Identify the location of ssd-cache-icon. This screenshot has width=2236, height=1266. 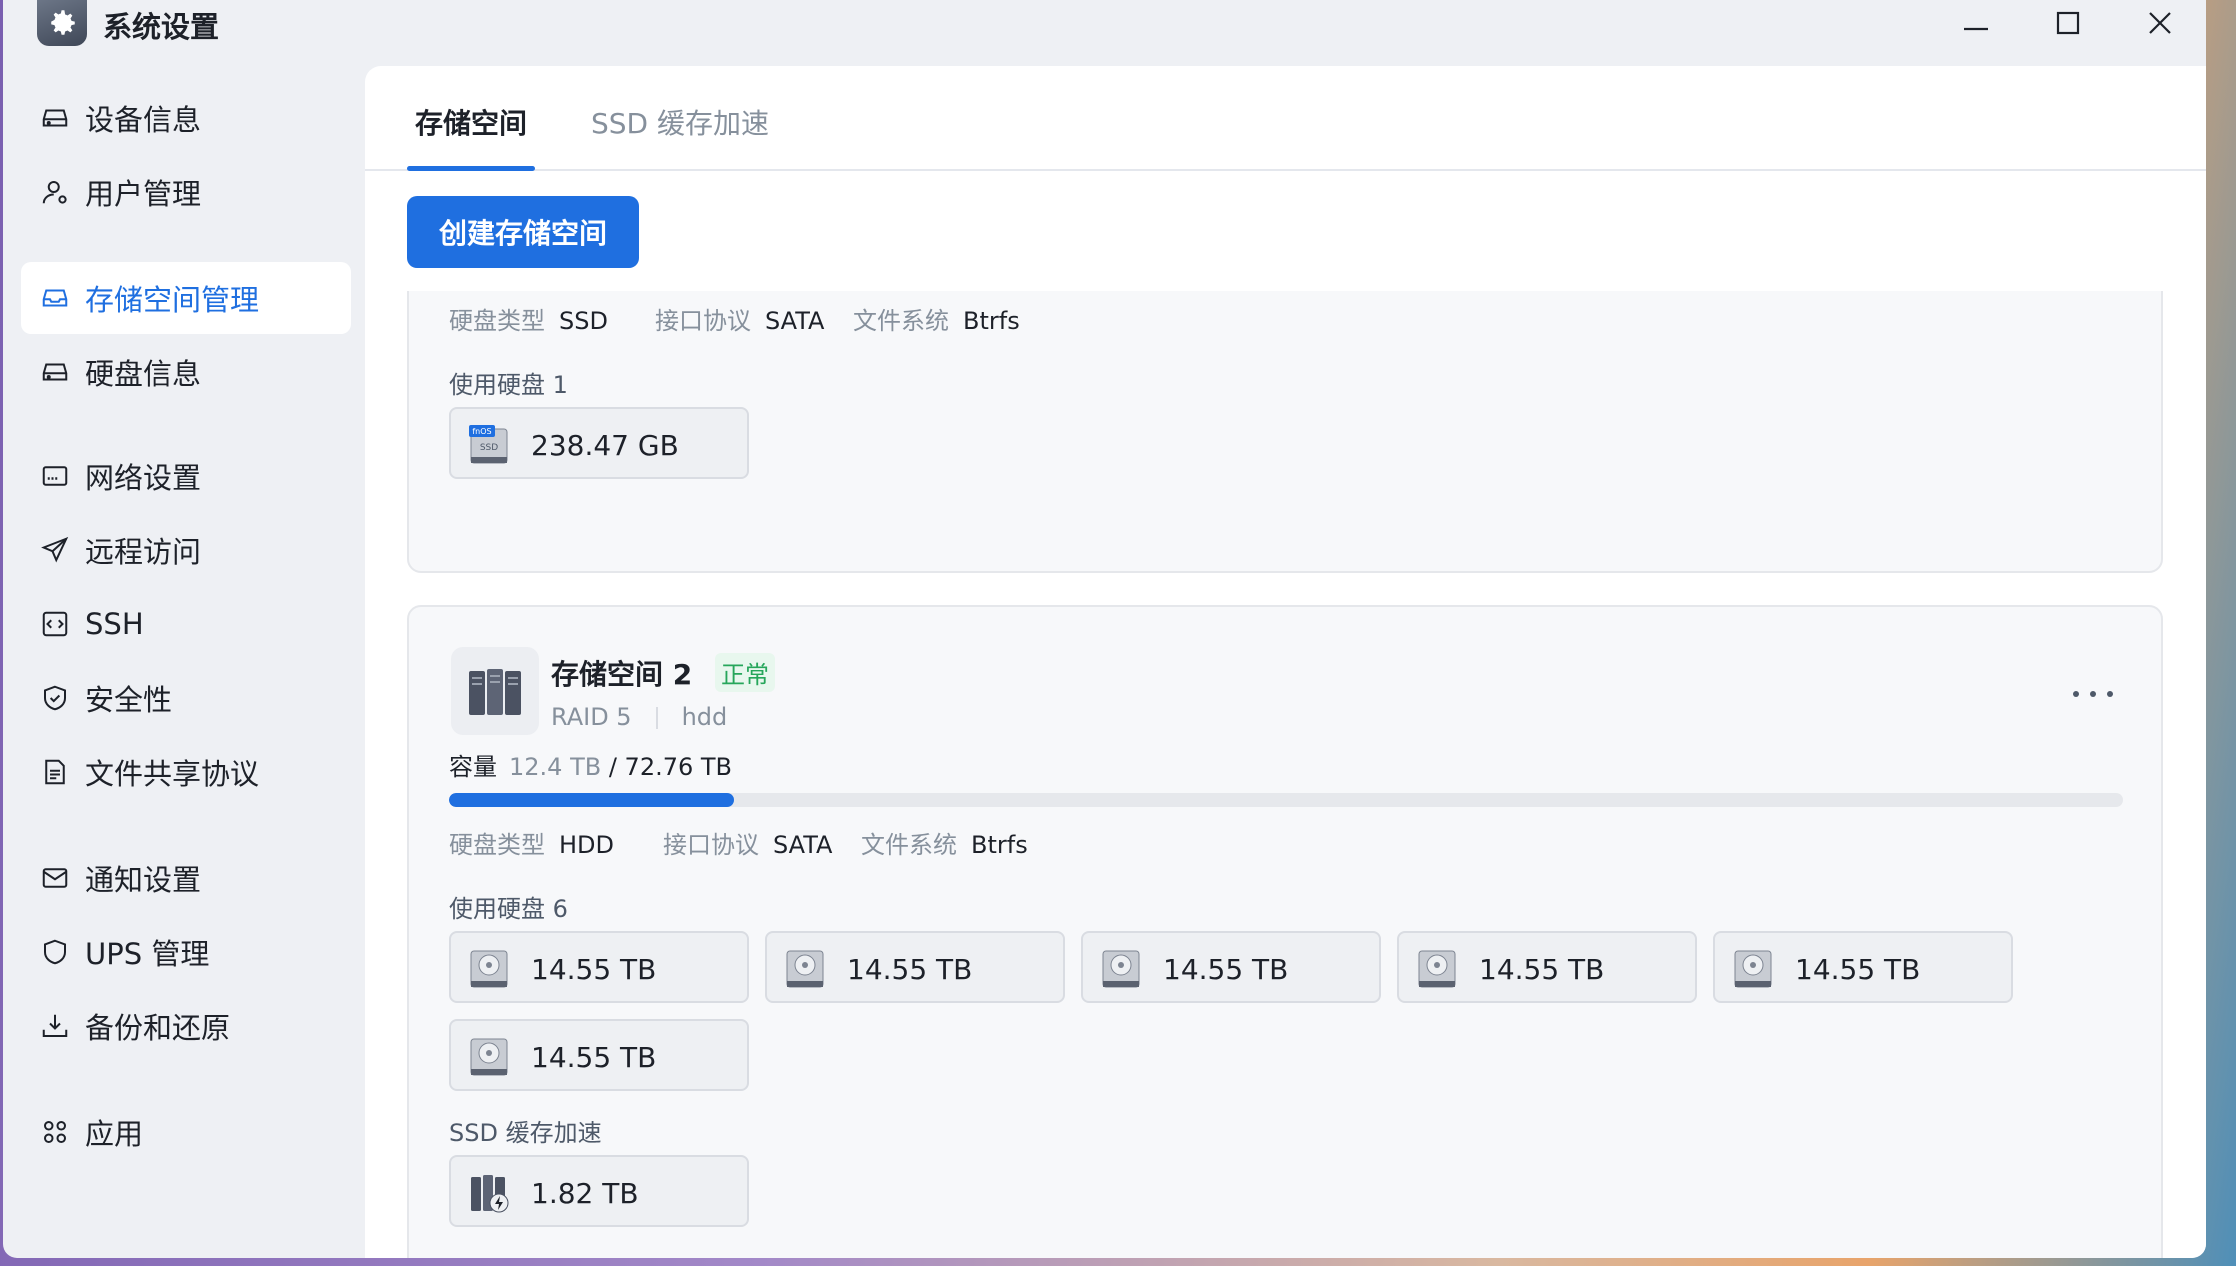
(490, 1194).